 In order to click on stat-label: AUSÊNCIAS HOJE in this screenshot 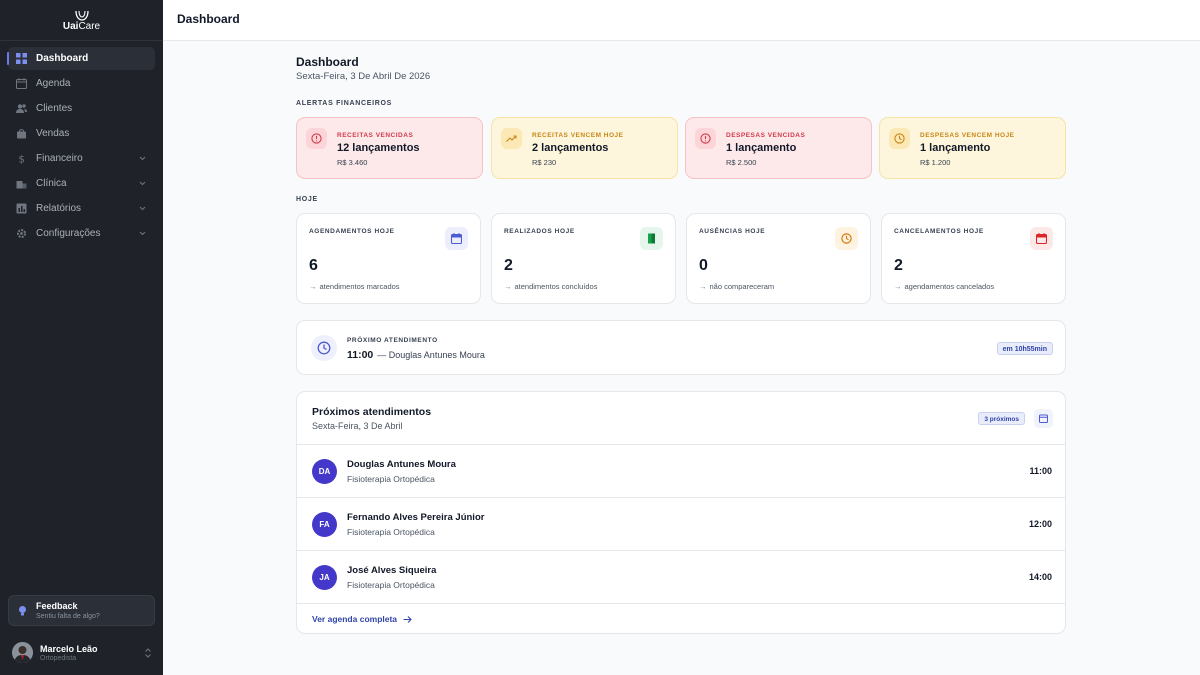, I will do `click(732, 231)`.